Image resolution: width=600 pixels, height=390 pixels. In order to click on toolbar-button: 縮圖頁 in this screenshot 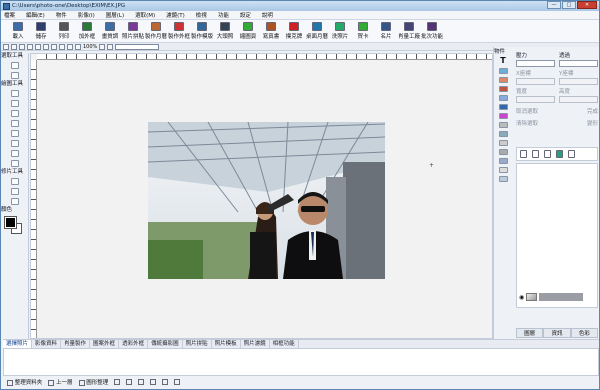, I will do `click(248, 30)`.